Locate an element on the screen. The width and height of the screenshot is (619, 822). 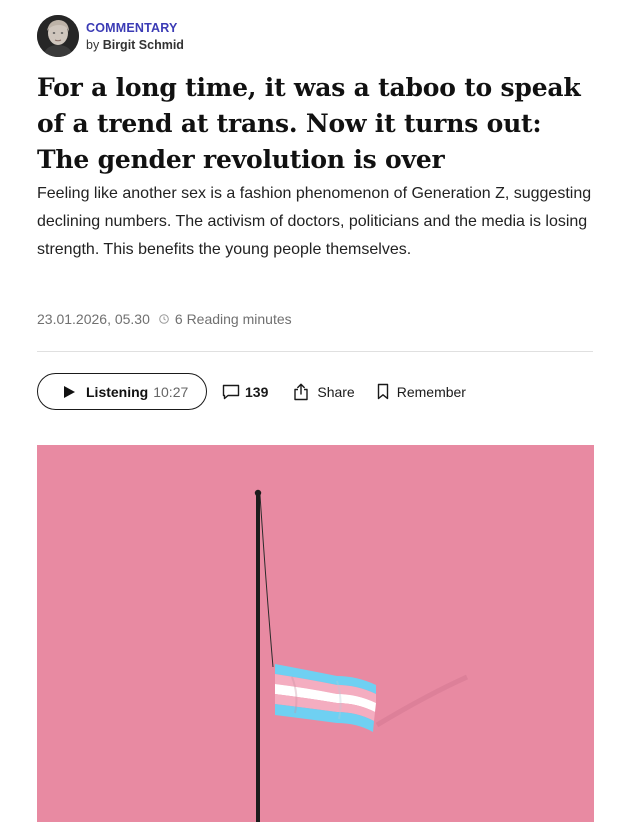
author-row: COMMENTARY by Birgit Schmid is located at coordinates (110, 36).